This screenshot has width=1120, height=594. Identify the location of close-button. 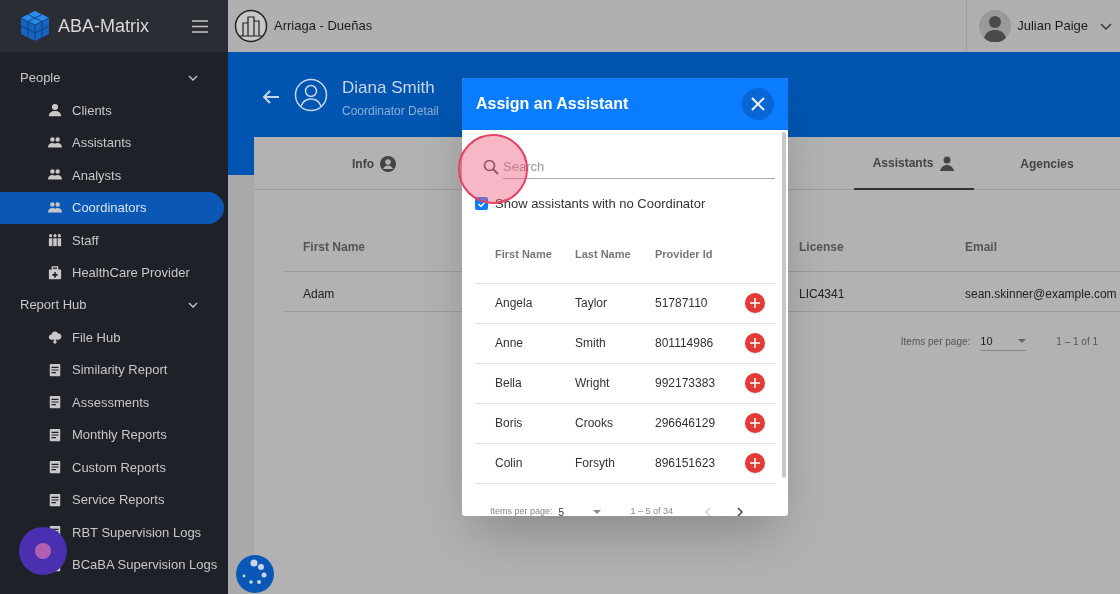
(758, 104).